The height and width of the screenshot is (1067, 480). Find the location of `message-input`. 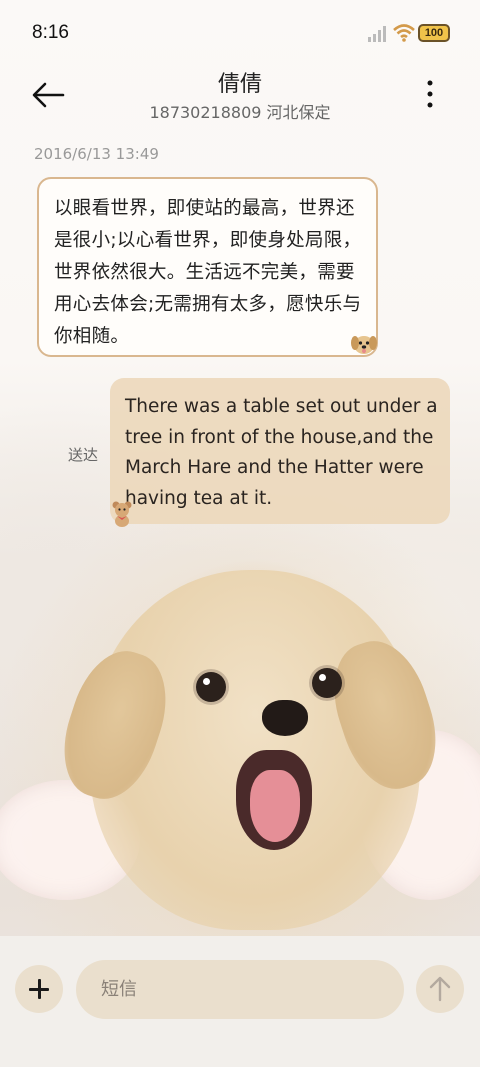

message-input is located at coordinates (240, 989).